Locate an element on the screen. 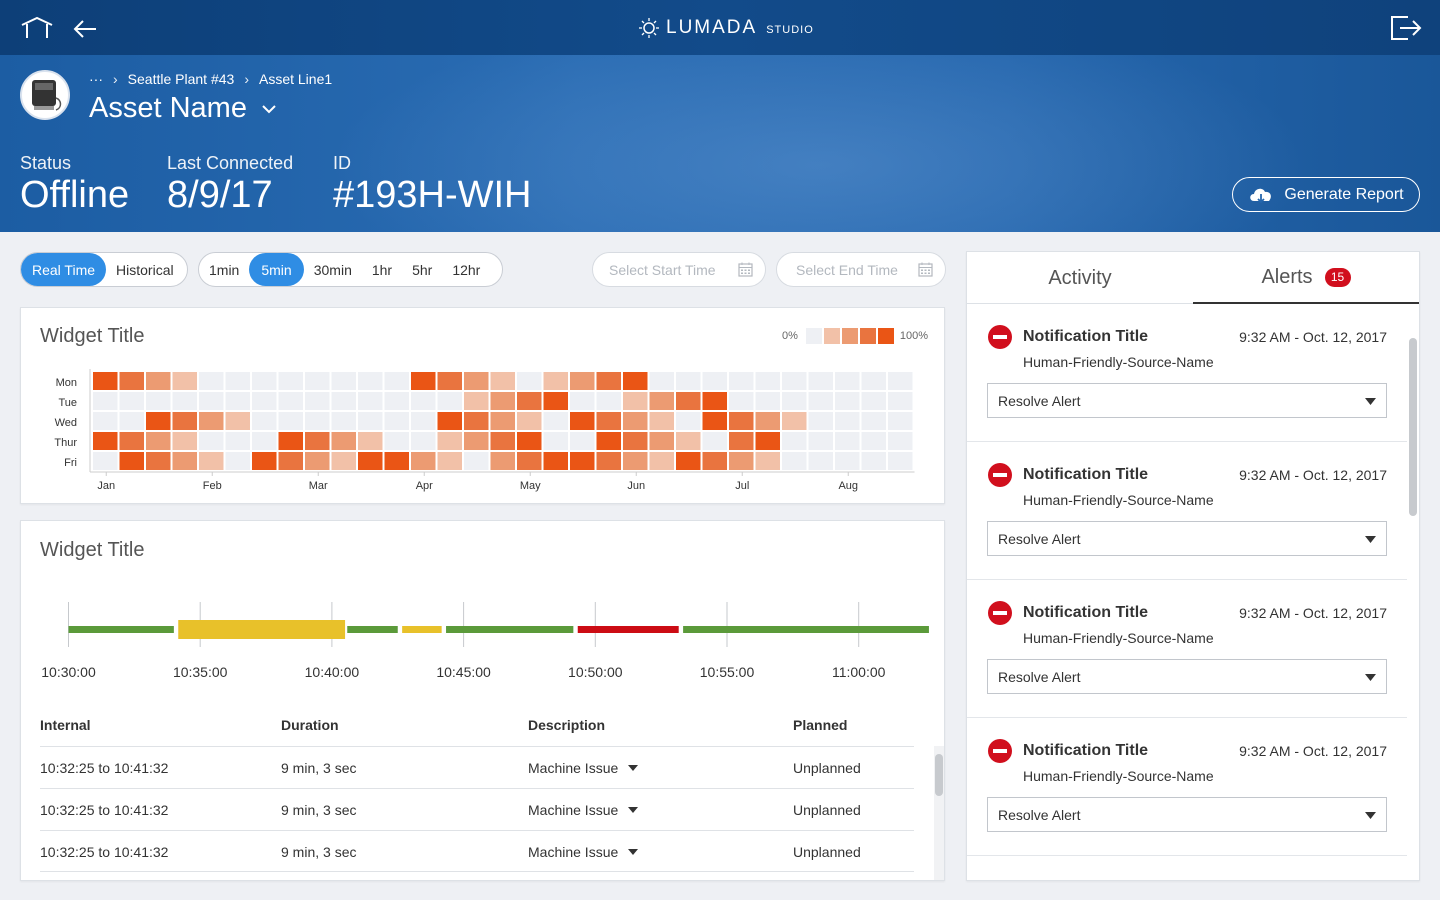  heatmap-x-tick-label: Jun is located at coordinates (636, 486).